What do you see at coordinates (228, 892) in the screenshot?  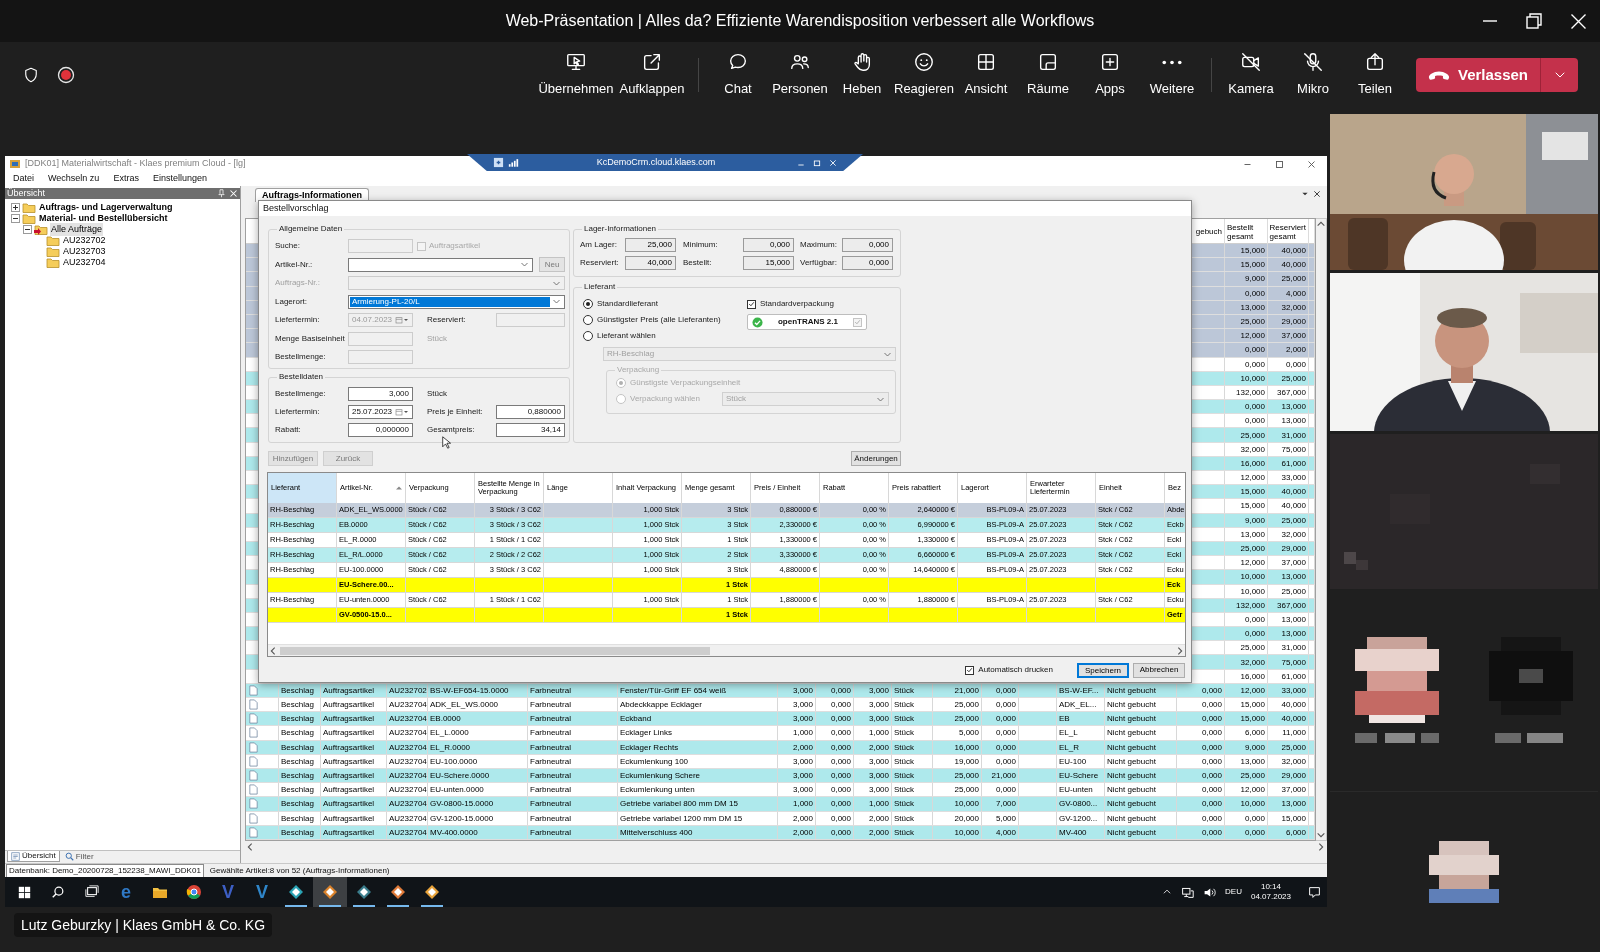 I see `app-icon: V` at bounding box center [228, 892].